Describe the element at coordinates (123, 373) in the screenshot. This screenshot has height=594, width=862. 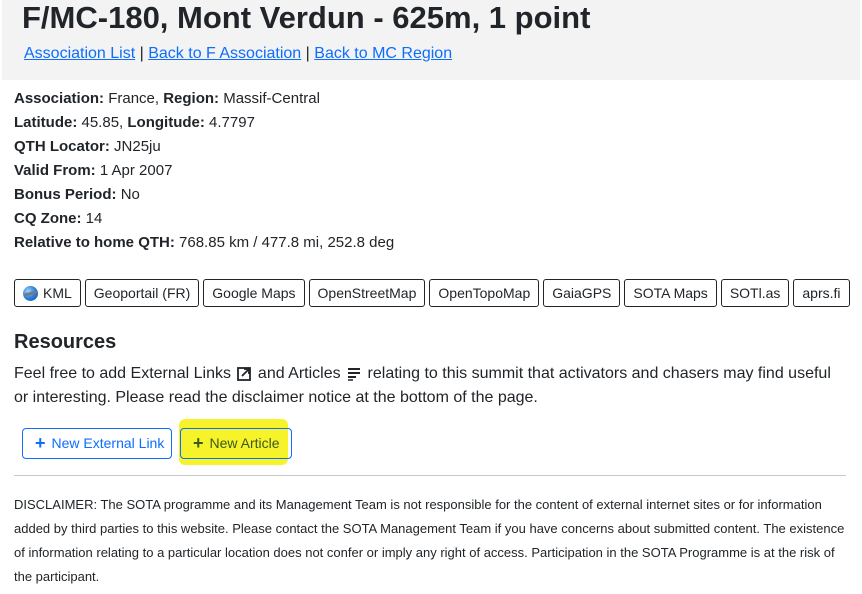
I see `resources-text-1: Feel free to add External Links` at that location.